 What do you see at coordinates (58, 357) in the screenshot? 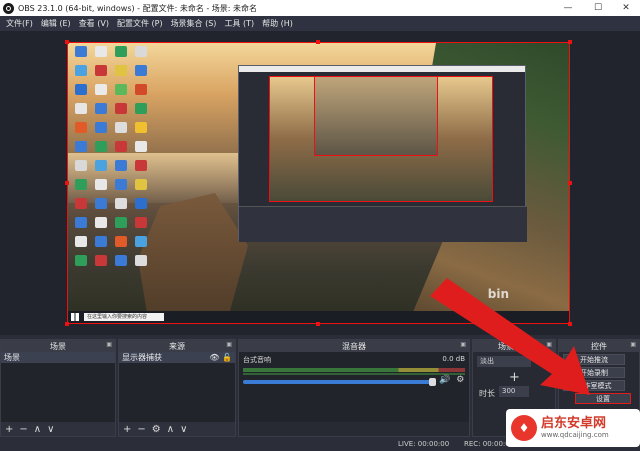
I see `scene-item: 场景` at bounding box center [58, 357].